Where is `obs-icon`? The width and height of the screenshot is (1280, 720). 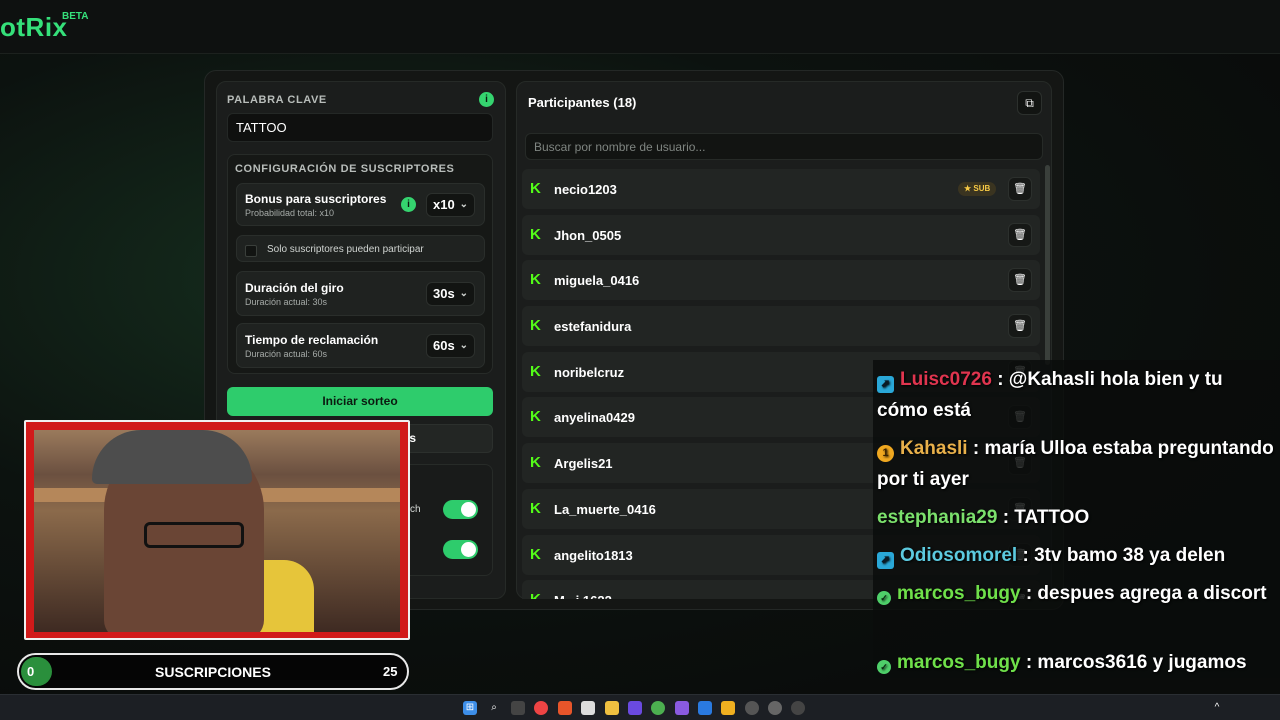 obs-icon is located at coordinates (798, 708).